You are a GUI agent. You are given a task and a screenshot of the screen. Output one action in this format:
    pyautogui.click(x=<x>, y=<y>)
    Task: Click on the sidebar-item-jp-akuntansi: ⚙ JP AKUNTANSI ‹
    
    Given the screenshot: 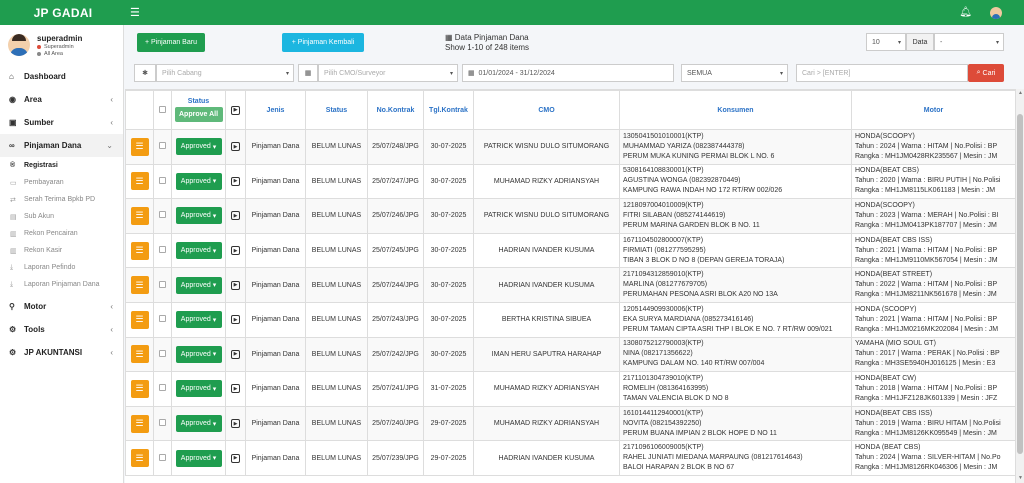 What is the action you would take?
    pyautogui.click(x=61, y=352)
    